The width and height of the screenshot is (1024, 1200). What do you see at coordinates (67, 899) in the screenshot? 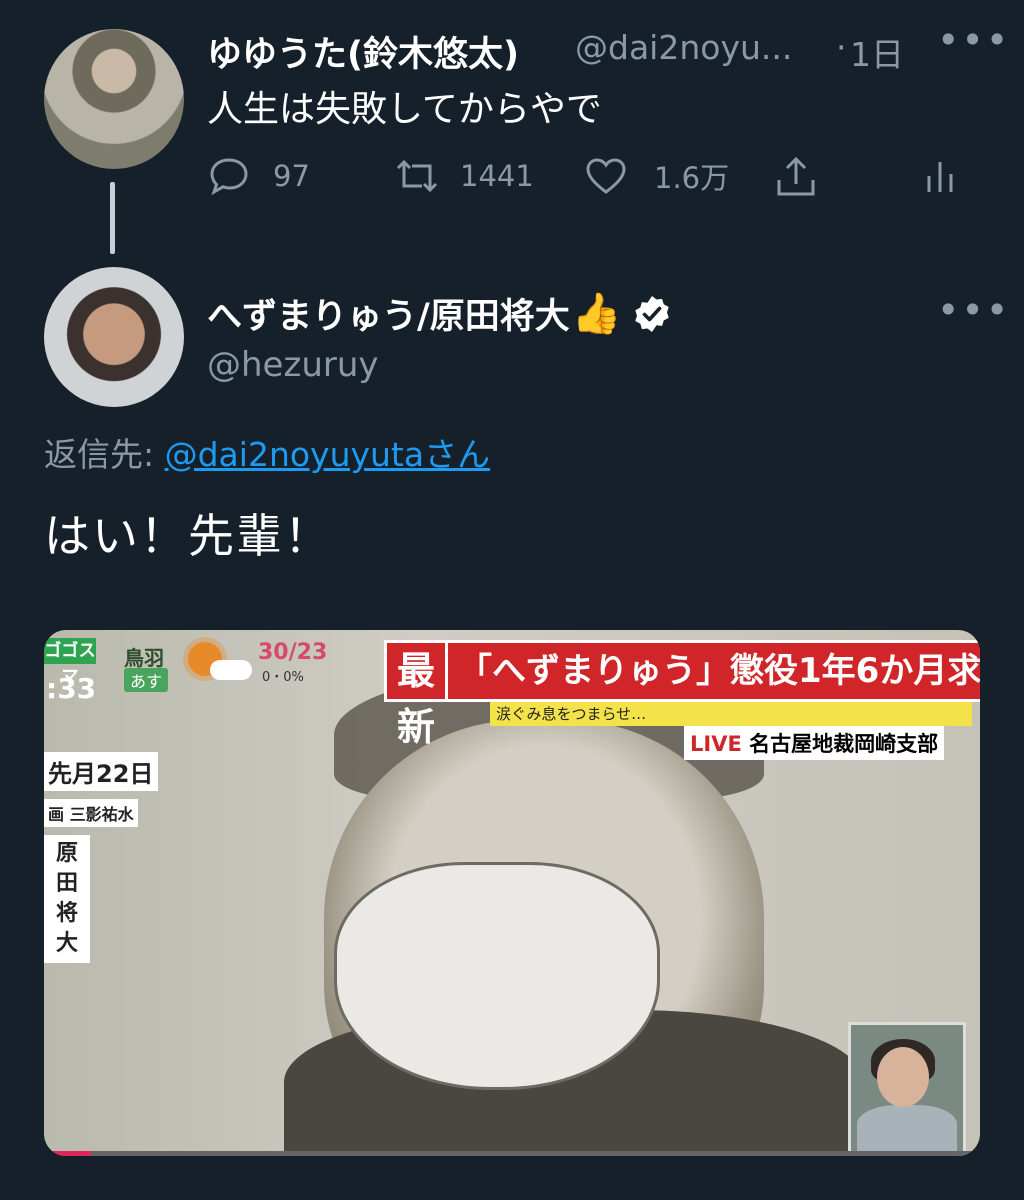
I see `sketch-person: 原田将大` at bounding box center [67, 899].